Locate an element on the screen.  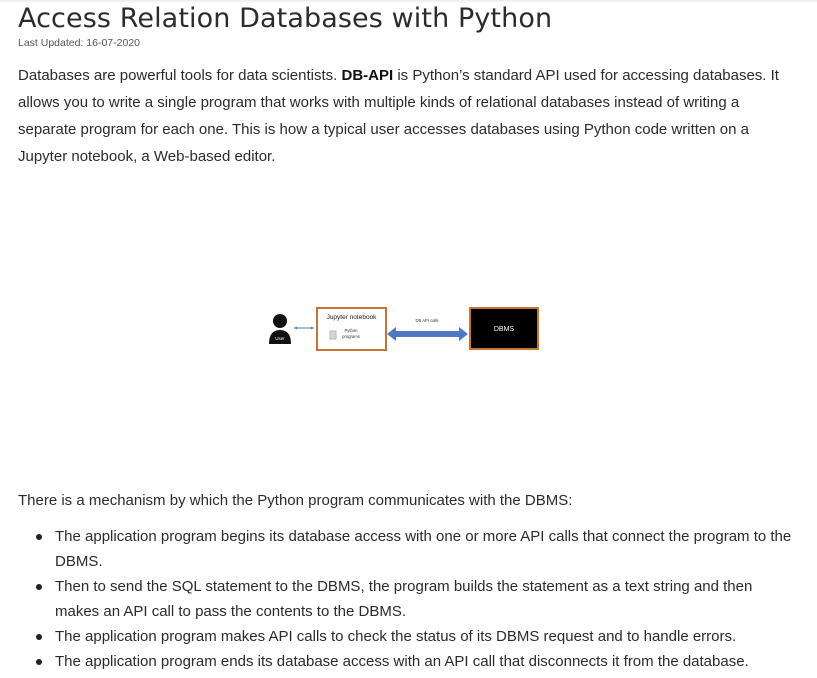
programs-label-line2: programs is located at coordinates (351, 336).